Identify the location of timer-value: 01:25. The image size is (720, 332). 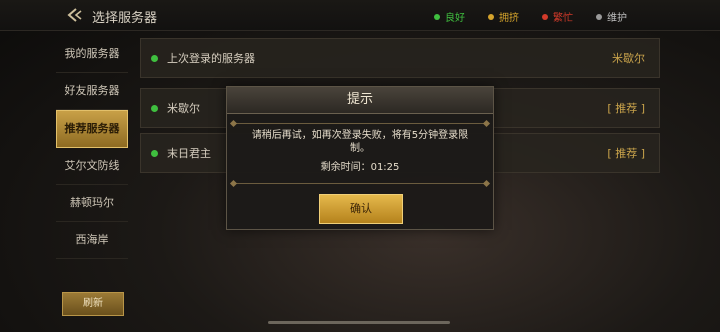
(385, 167).